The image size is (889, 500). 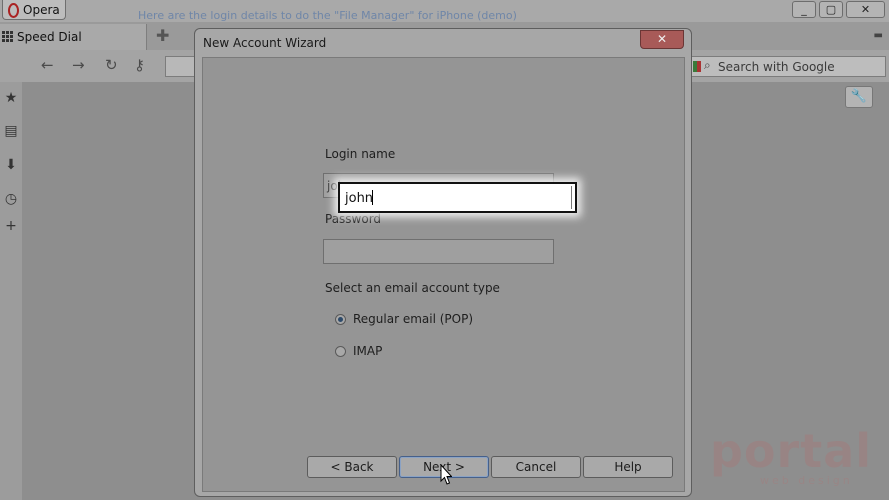 What do you see at coordinates (831, 9) in the screenshot?
I see `maximize-button: ▢` at bounding box center [831, 9].